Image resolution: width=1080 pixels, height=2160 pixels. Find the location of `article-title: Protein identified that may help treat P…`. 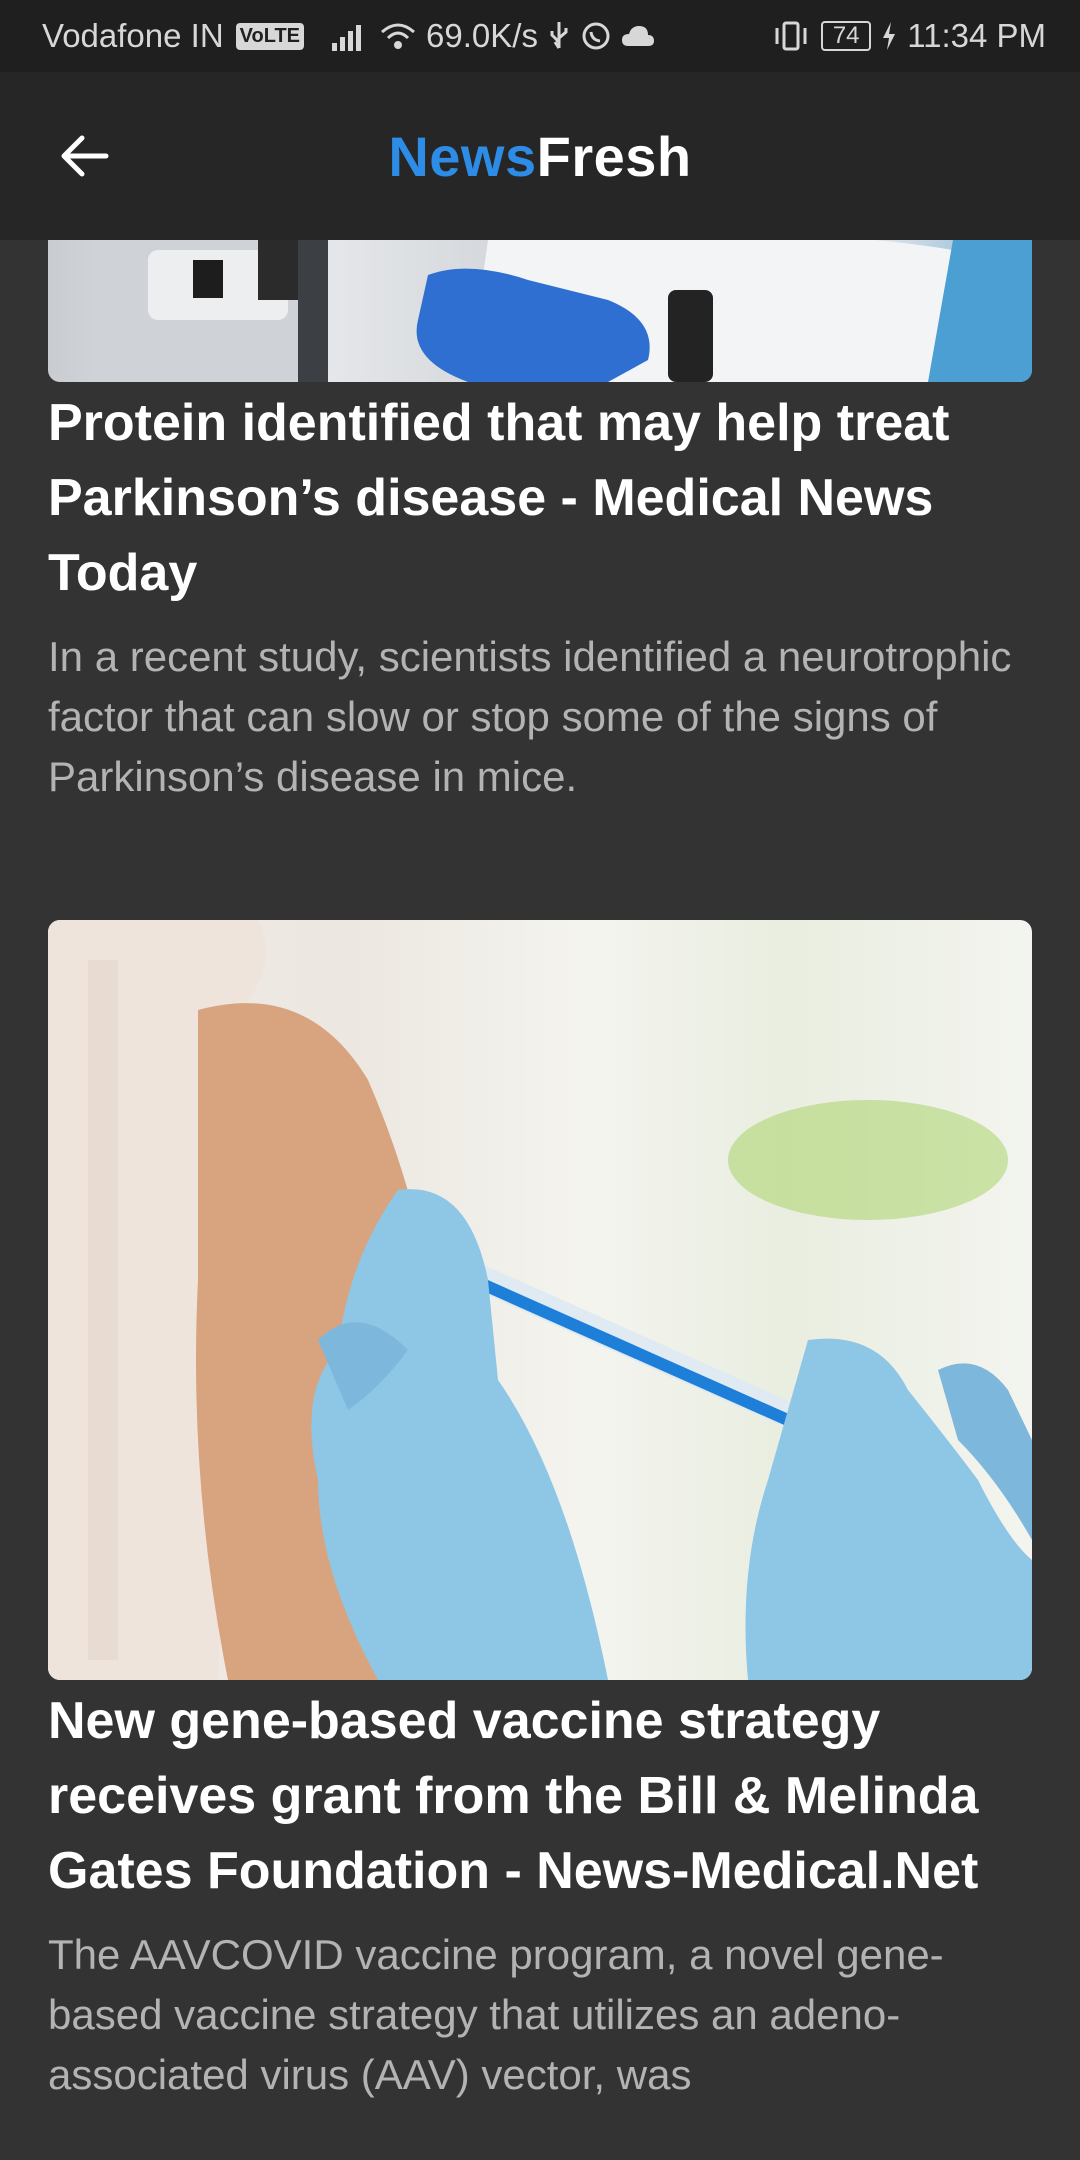

article-title: Protein identified that may help treat P… is located at coordinates (540, 498).